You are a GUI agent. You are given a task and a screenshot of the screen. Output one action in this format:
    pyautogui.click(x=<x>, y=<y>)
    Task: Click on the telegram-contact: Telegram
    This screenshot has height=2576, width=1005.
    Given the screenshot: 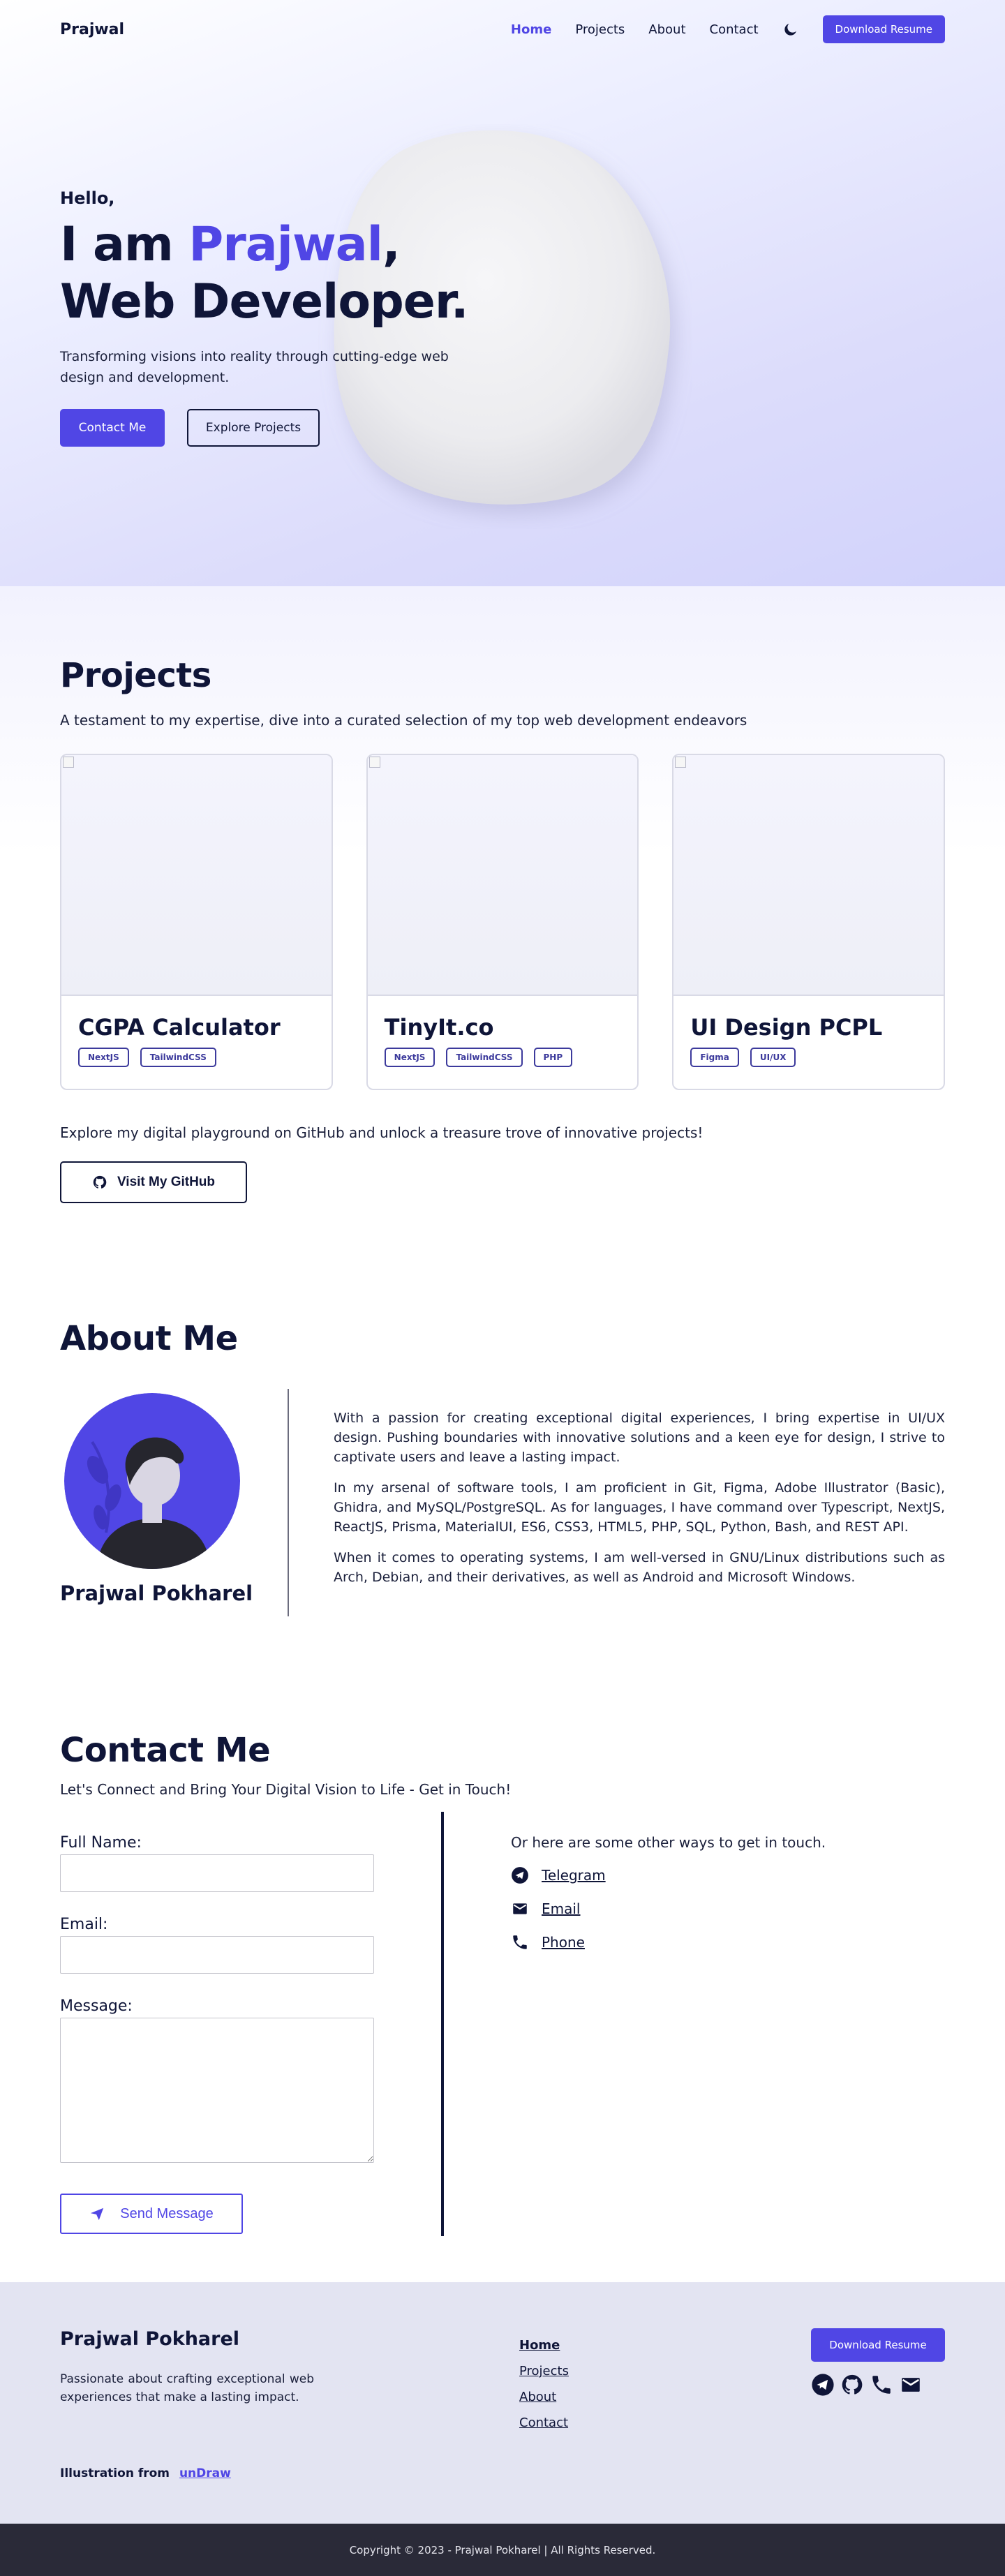 What is the action you would take?
    pyautogui.click(x=668, y=1875)
    